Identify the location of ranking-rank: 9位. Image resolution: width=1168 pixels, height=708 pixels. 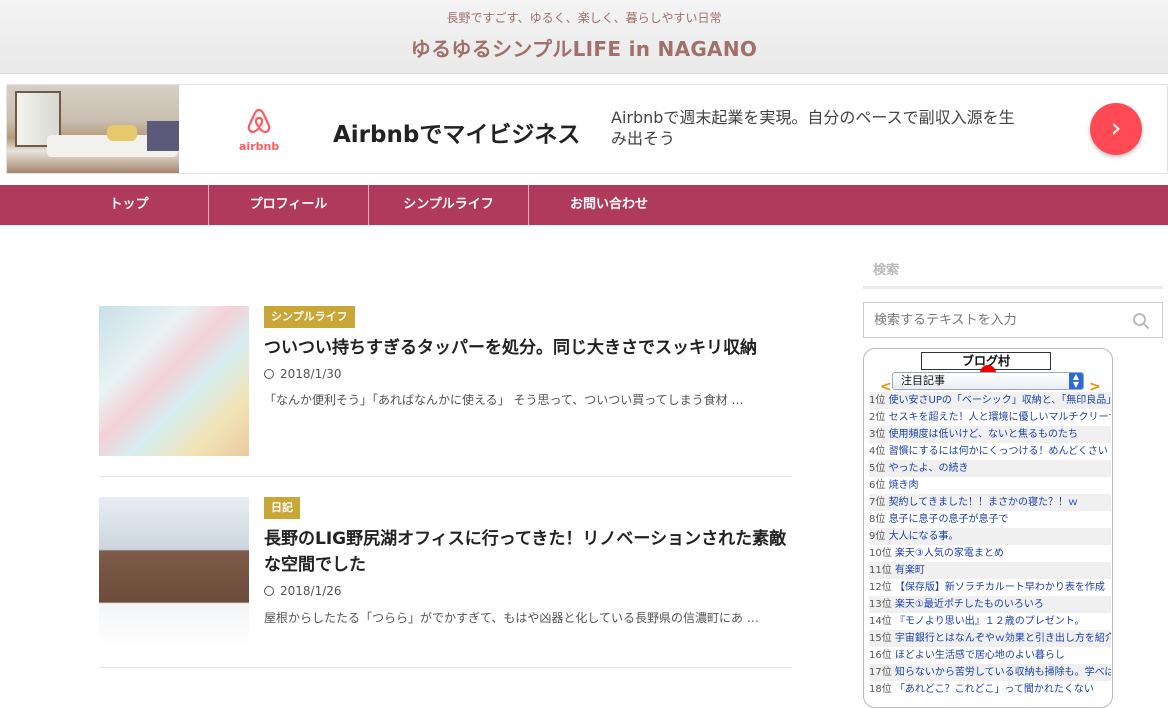
(877, 536).